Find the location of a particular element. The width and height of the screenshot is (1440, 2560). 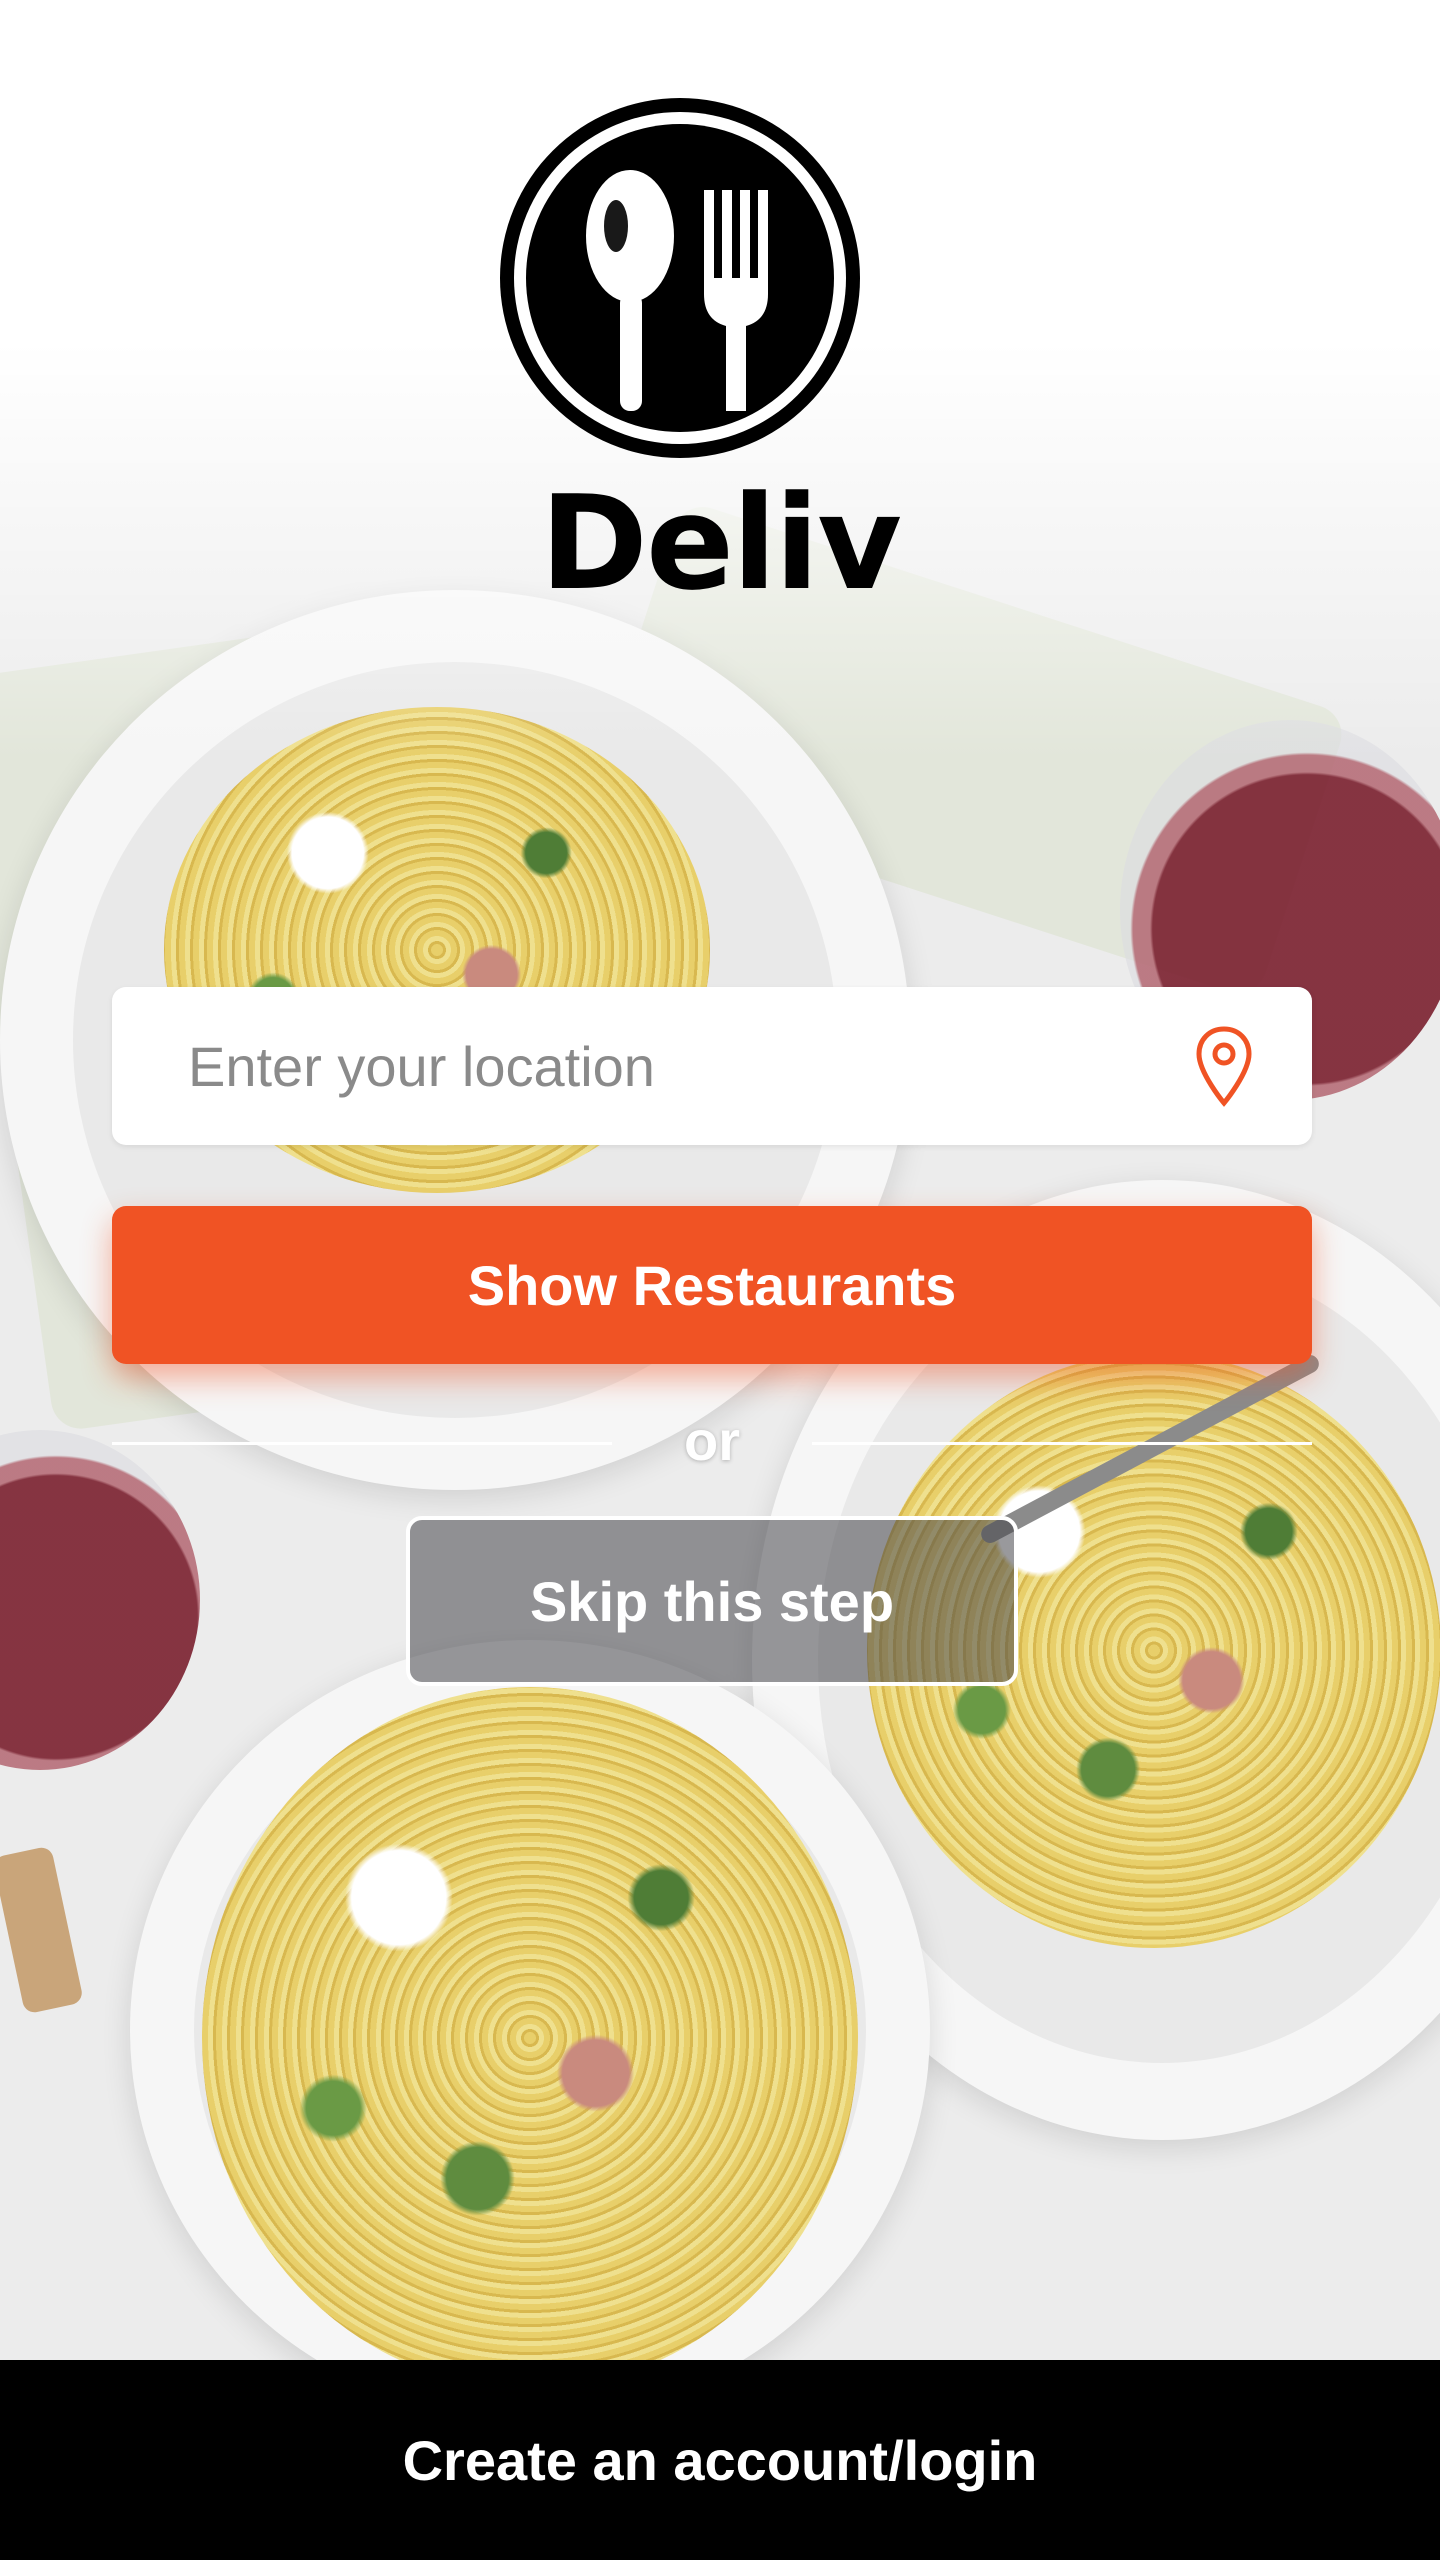

create-account-login-link: Create an account/login is located at coordinates (720, 2460).